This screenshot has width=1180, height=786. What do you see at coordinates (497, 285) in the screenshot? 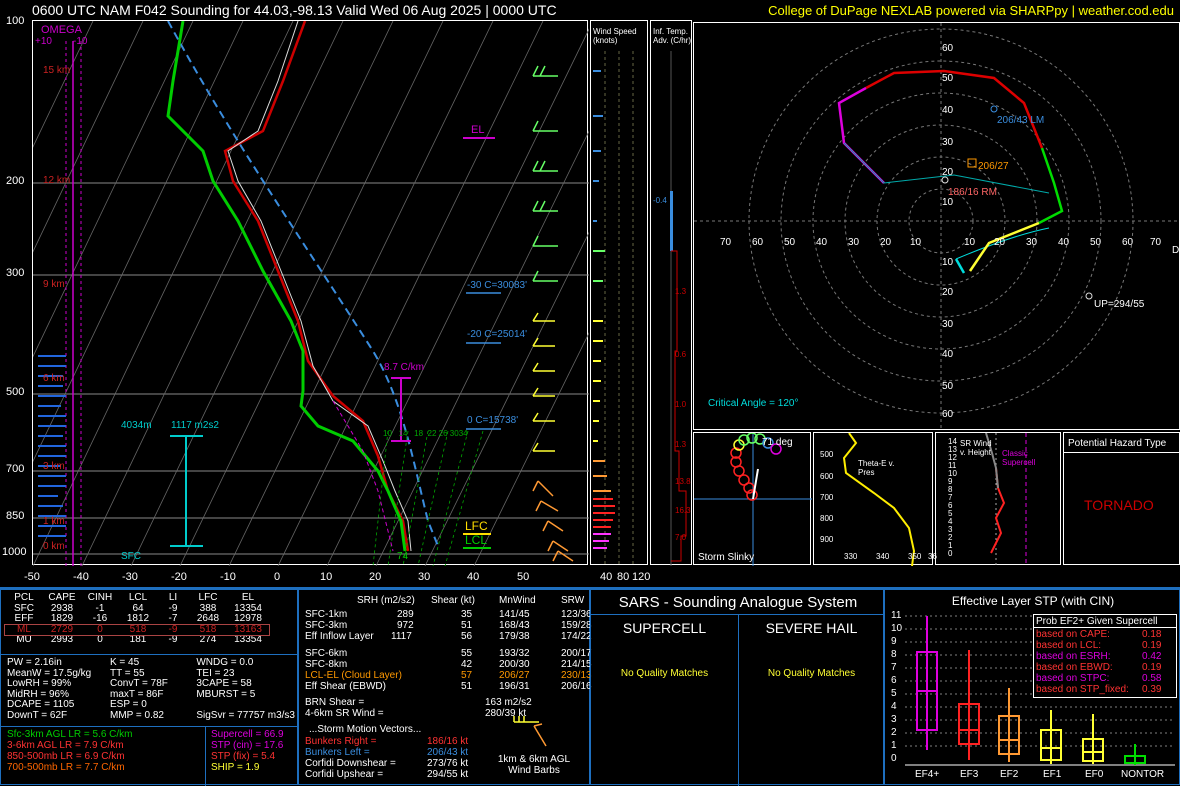
I see `frz-label: -30 C=30083'` at bounding box center [497, 285].